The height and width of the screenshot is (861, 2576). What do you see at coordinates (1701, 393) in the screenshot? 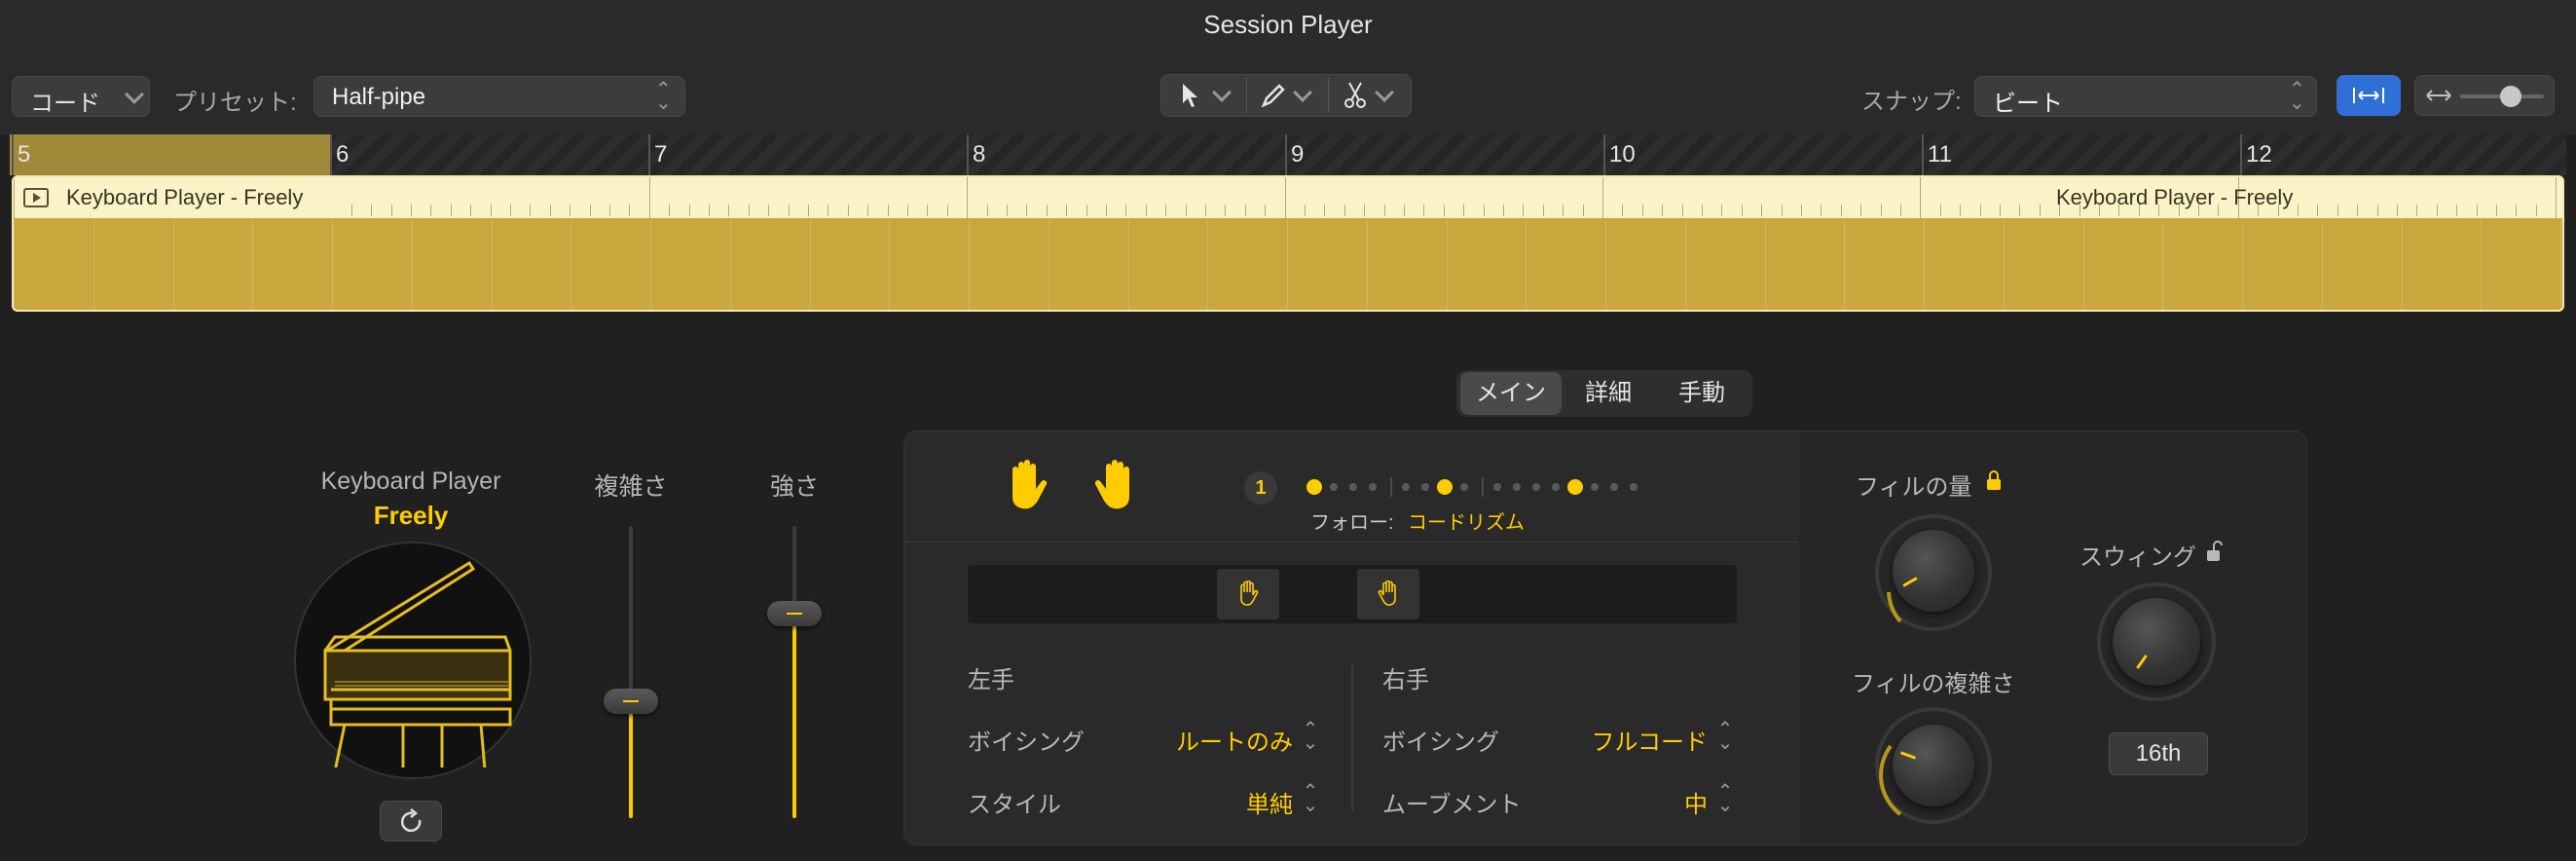
I see `tab-manual: 手動` at bounding box center [1701, 393].